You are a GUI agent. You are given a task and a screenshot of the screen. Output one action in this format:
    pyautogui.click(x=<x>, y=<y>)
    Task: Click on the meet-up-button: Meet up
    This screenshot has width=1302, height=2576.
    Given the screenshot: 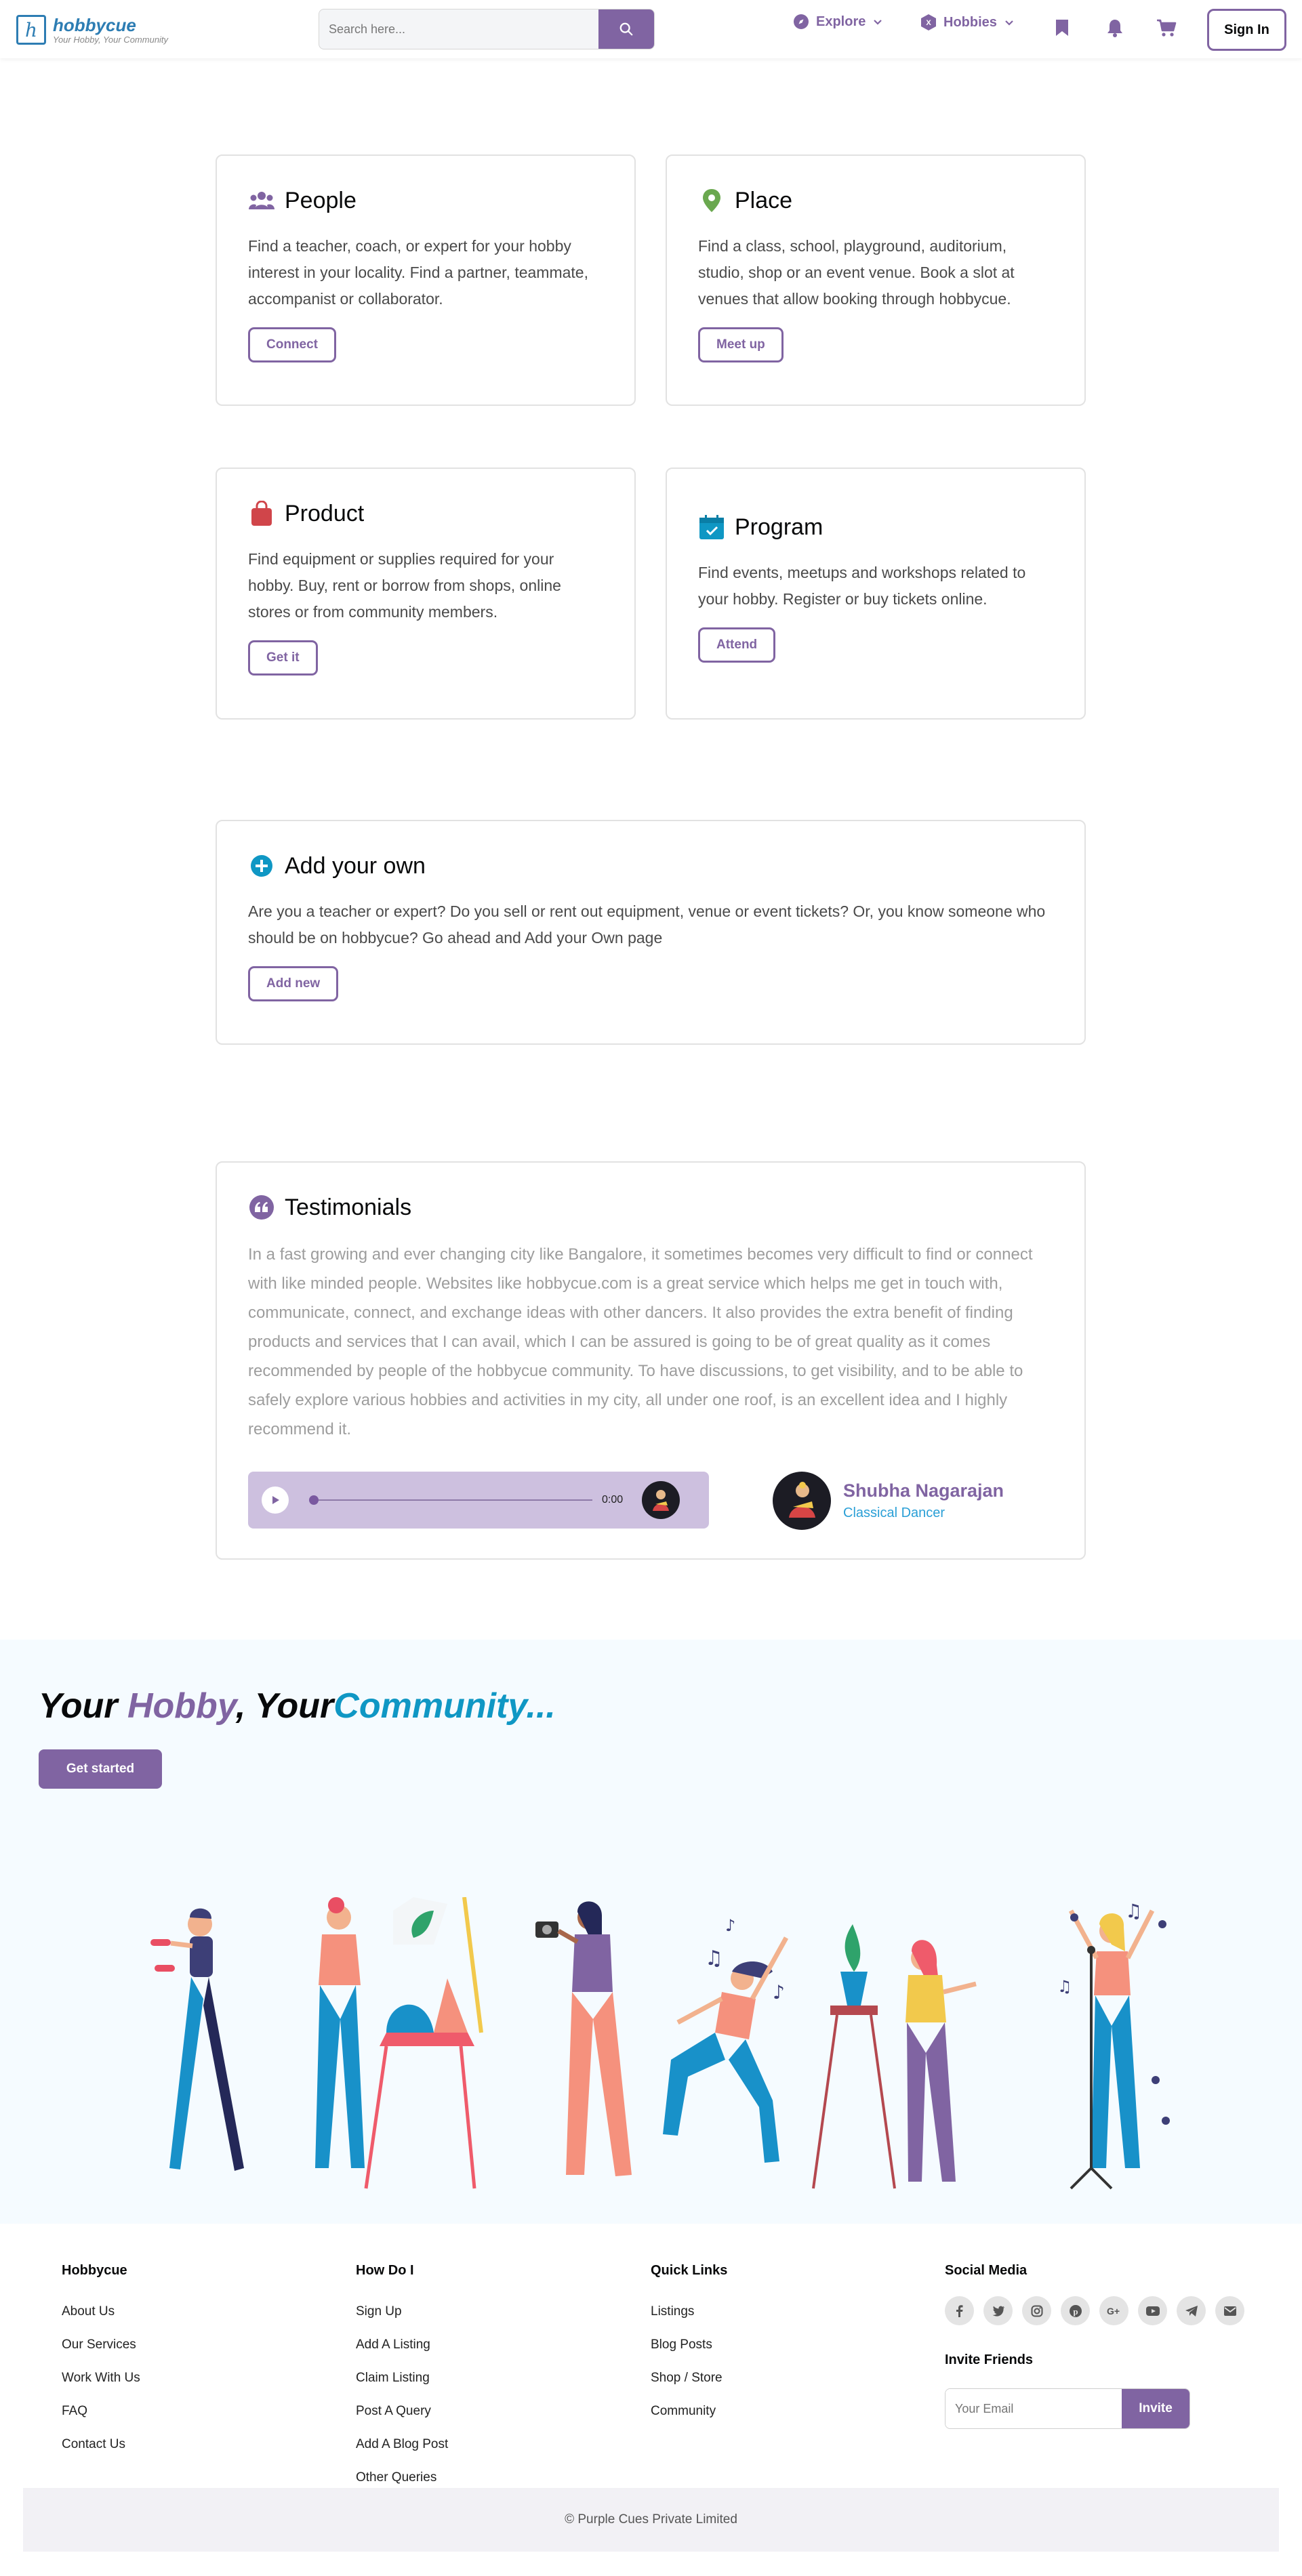 What is the action you would take?
    pyautogui.click(x=741, y=344)
    